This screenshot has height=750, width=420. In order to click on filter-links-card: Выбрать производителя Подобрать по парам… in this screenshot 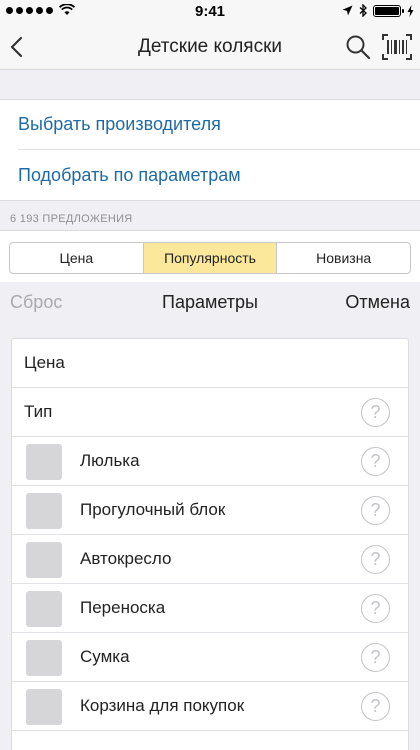, I will do `click(210, 150)`.